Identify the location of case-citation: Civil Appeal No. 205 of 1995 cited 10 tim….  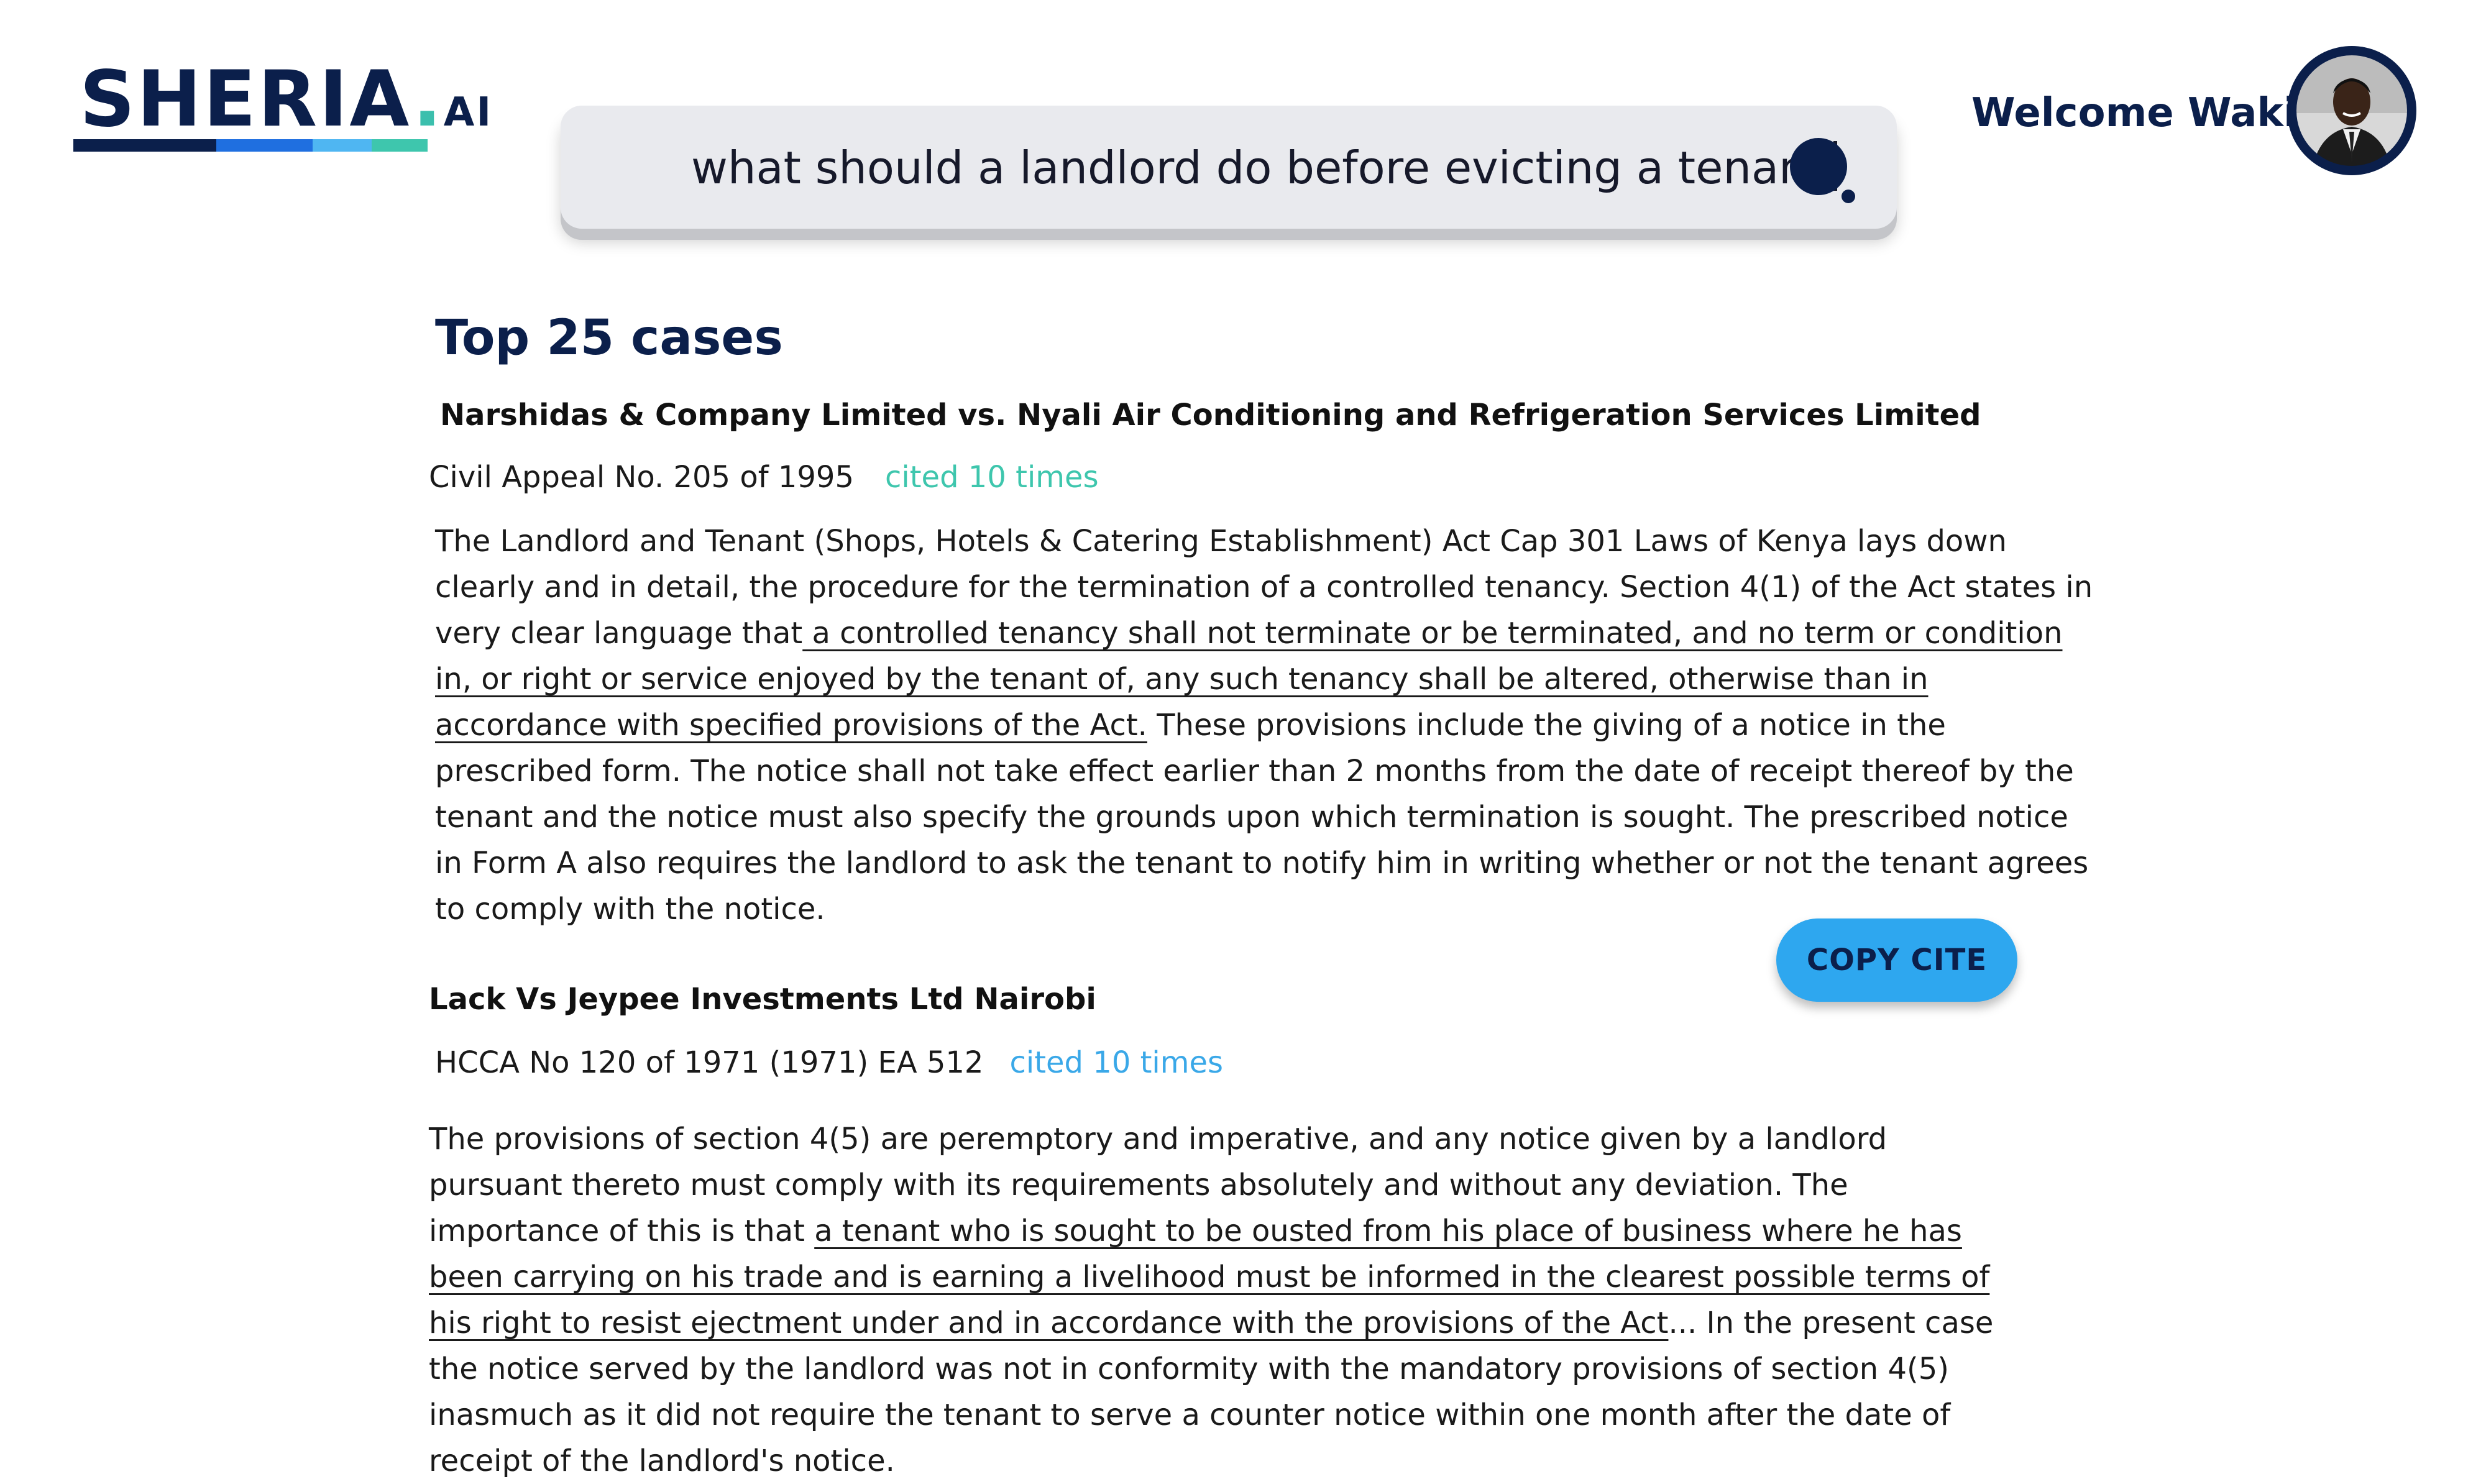
(764, 477).